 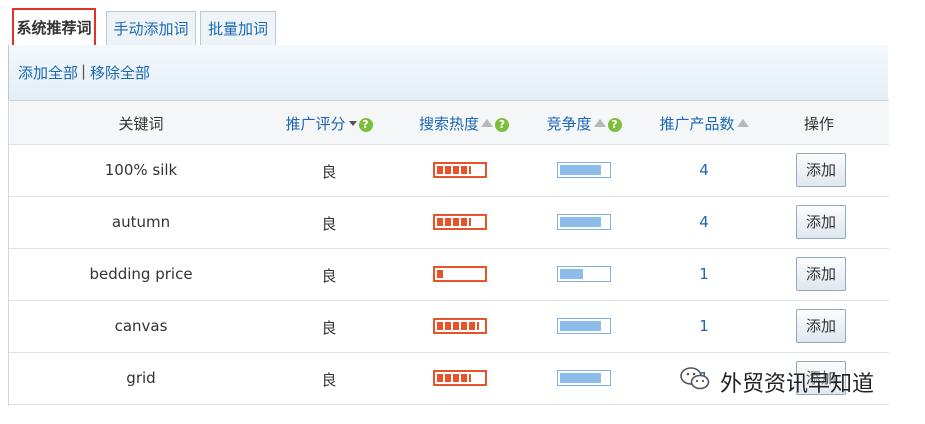 I want to click on tab-label: 手动添加词, so click(x=151, y=29).